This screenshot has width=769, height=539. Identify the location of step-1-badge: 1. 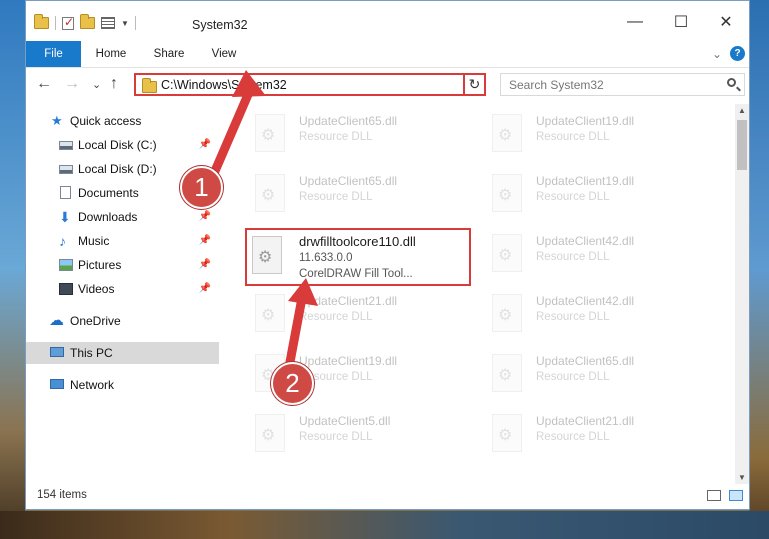
(201, 187).